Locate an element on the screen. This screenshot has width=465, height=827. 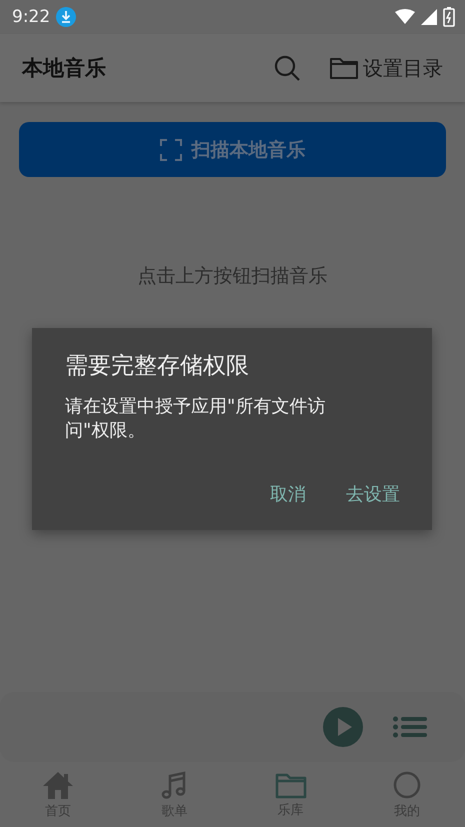
status-time: 9:22 is located at coordinates (31, 17).